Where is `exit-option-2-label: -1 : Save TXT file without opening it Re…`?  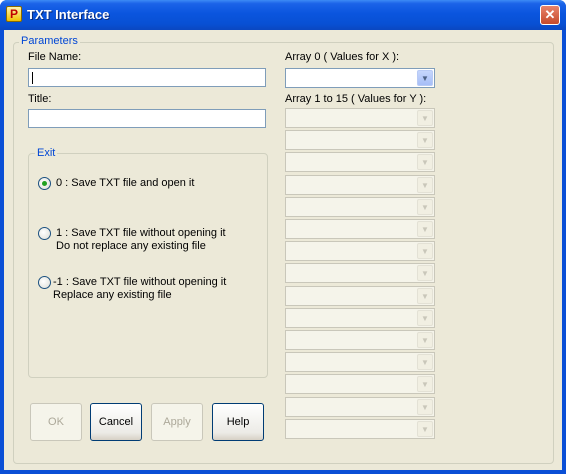 exit-option-2-label: -1 : Save TXT file without opening it Re… is located at coordinates (139, 289).